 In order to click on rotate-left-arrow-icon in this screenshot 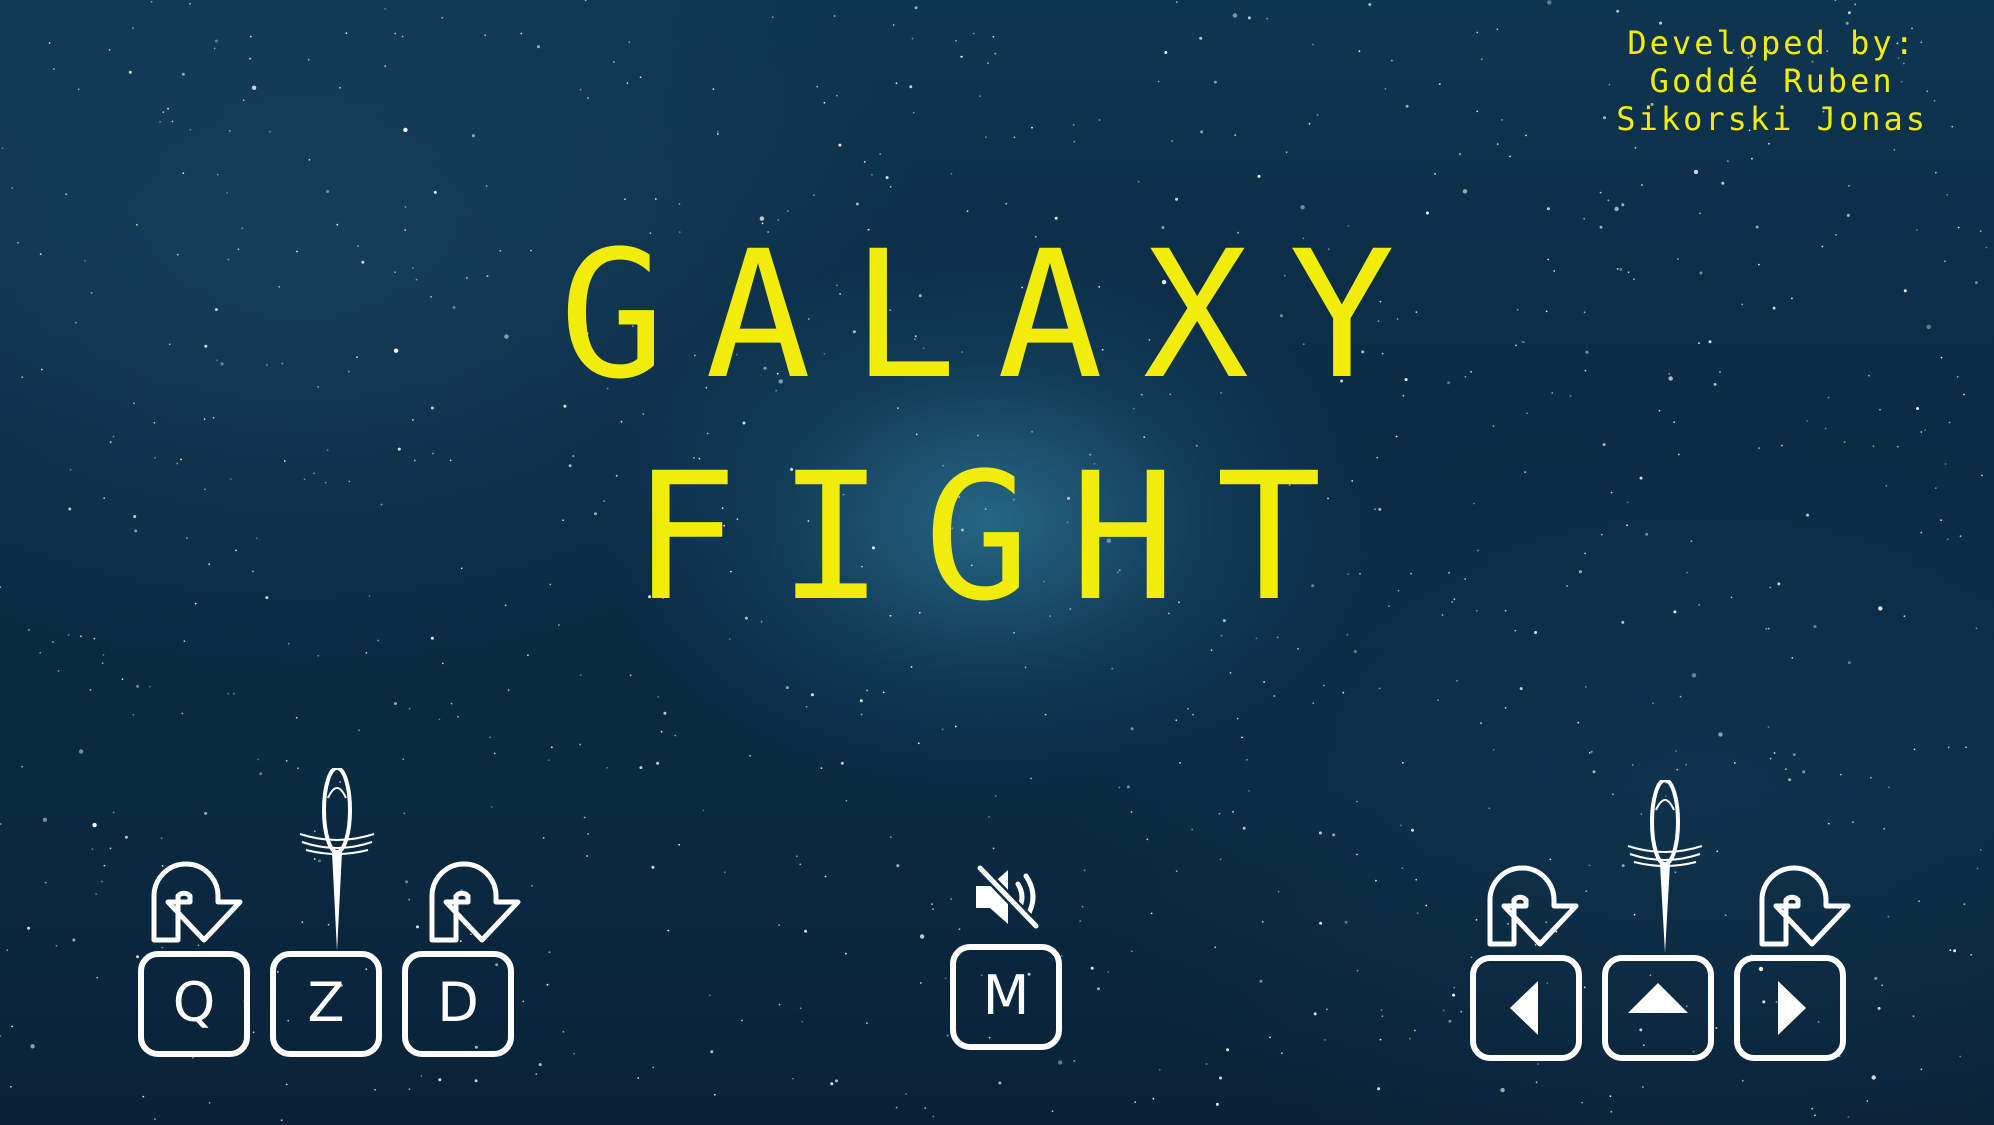, I will do `click(197, 902)`.